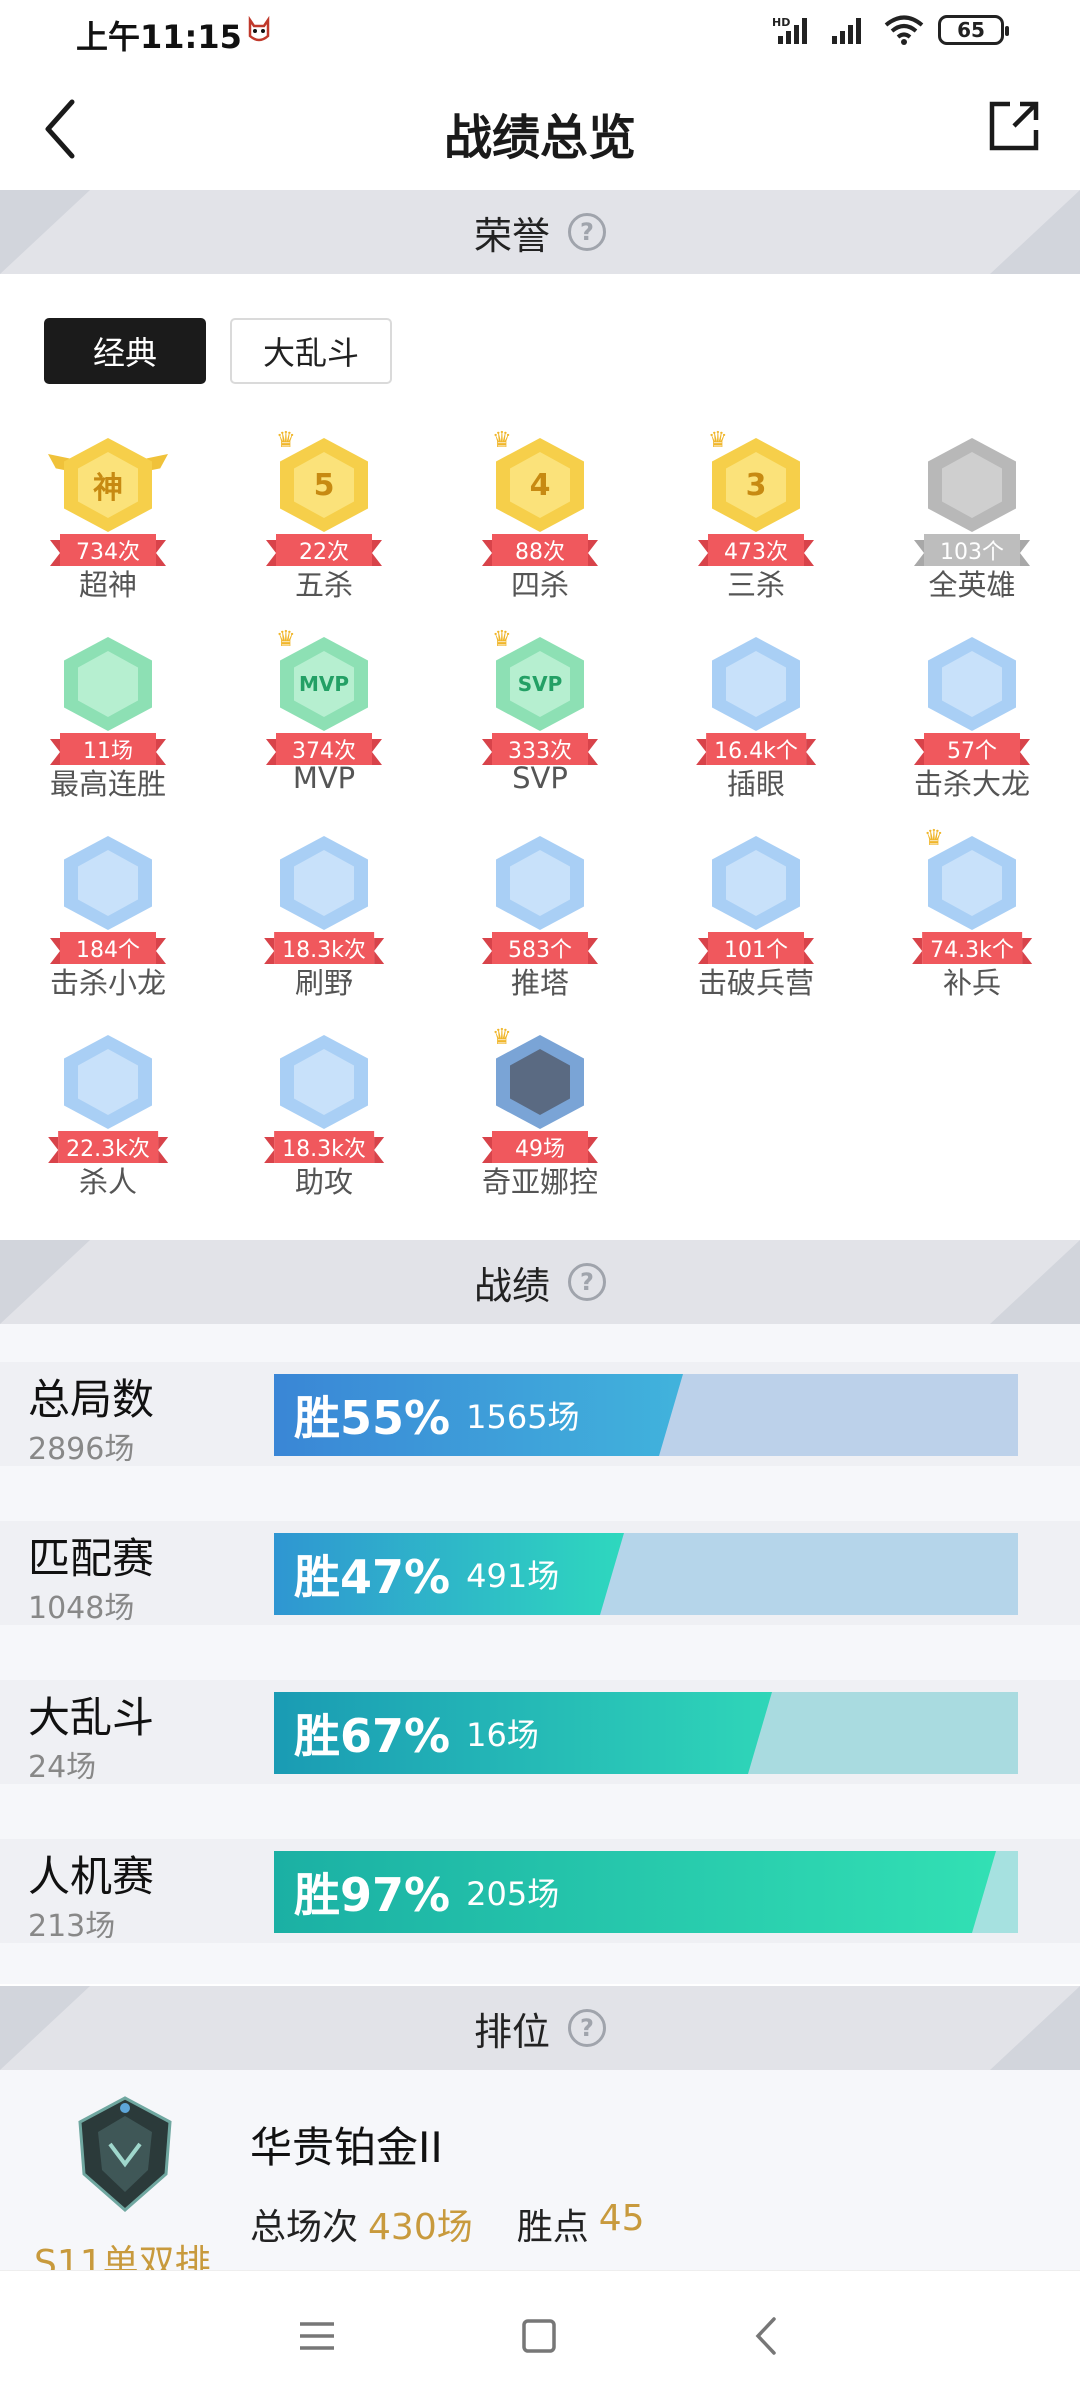 This screenshot has height=2400, width=1080. What do you see at coordinates (755, 585) in the screenshot?
I see `honor-label: 三杀` at bounding box center [755, 585].